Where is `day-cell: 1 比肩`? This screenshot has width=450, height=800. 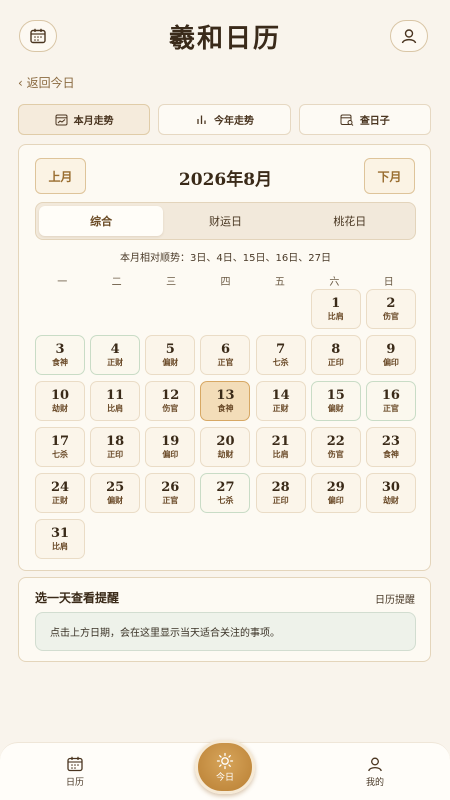
day-cell: 1 比肩 is located at coordinates (335, 309).